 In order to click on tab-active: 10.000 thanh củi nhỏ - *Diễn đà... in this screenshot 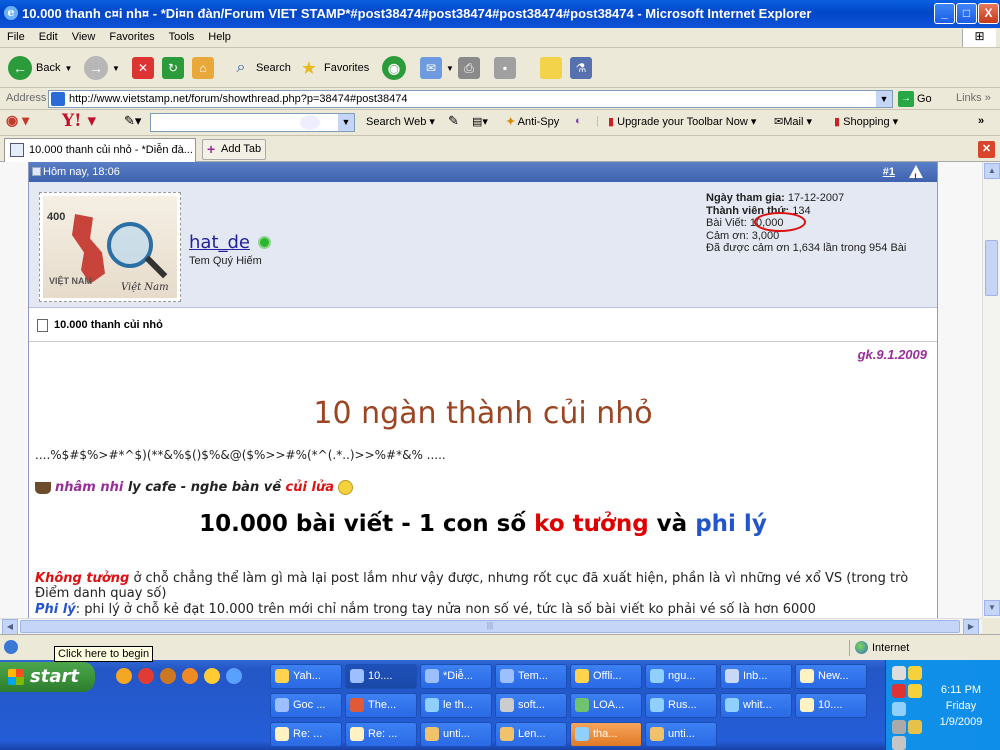, I will do `click(100, 150)`.